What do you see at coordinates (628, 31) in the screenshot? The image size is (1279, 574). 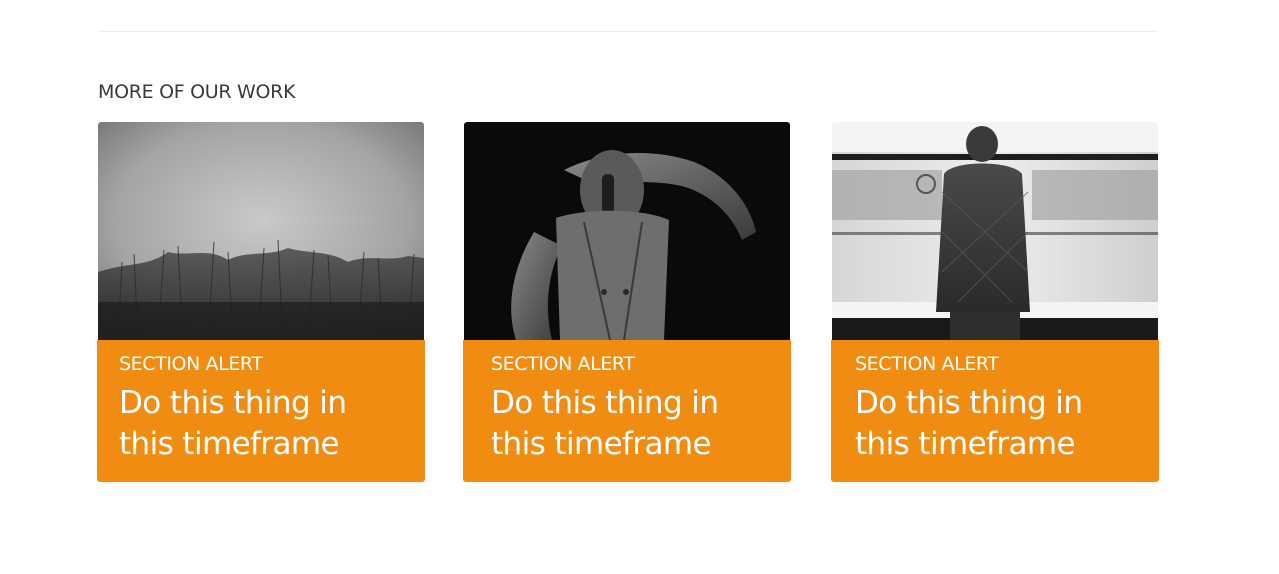 I see `section-divider` at bounding box center [628, 31].